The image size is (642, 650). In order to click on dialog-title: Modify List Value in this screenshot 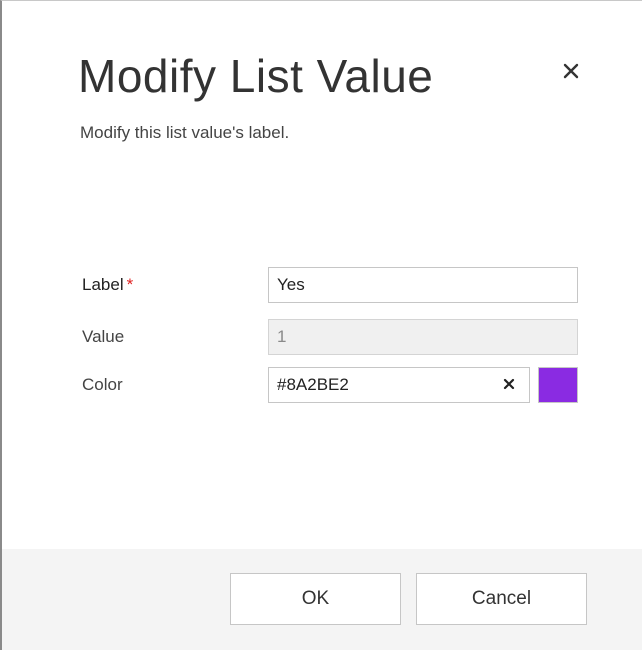, I will do `click(256, 76)`.